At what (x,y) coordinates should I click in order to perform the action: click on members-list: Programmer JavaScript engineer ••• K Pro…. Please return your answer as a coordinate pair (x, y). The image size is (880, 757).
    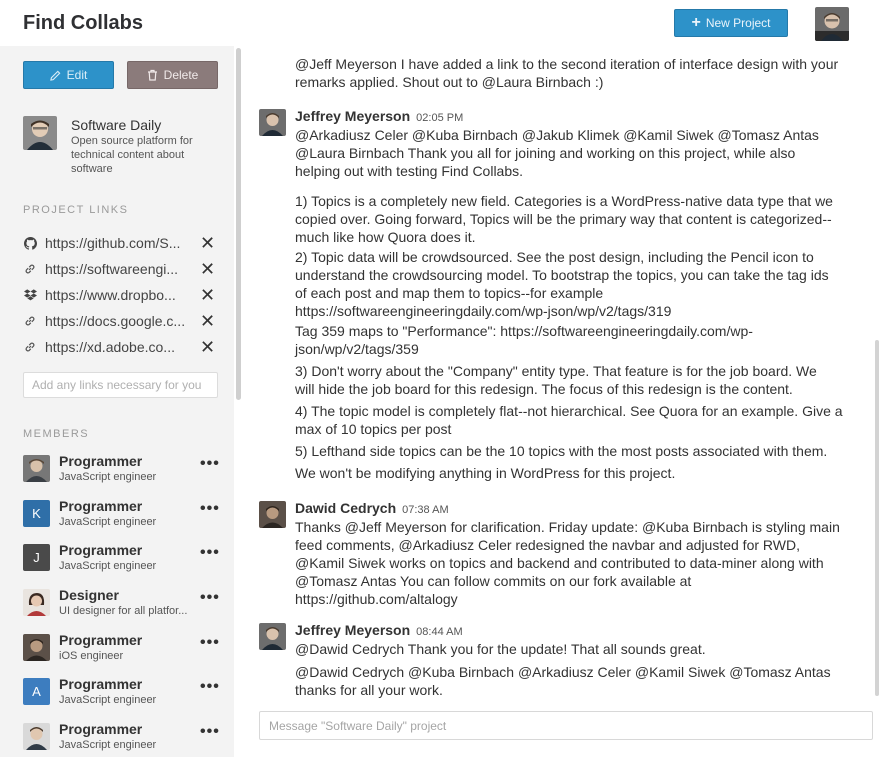
    Looking at the image, I should click on (123, 604).